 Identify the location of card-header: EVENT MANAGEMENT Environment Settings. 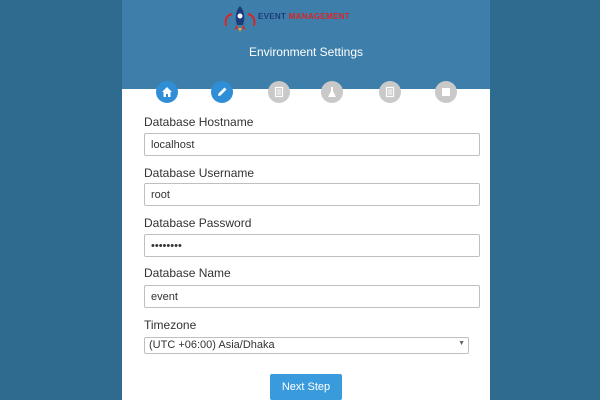
(306, 45).